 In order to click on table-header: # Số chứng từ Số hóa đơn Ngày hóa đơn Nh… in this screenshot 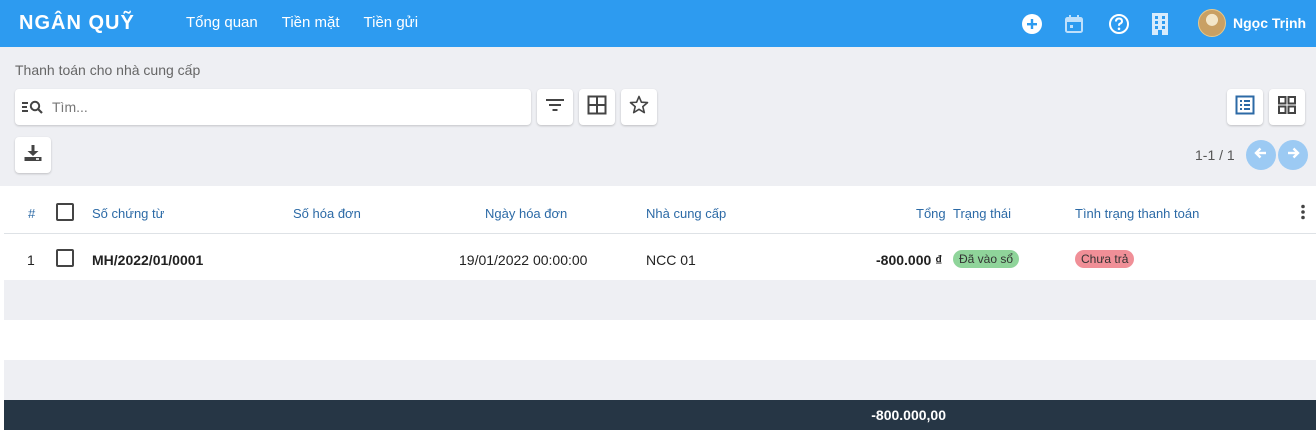, I will do `click(660, 210)`.